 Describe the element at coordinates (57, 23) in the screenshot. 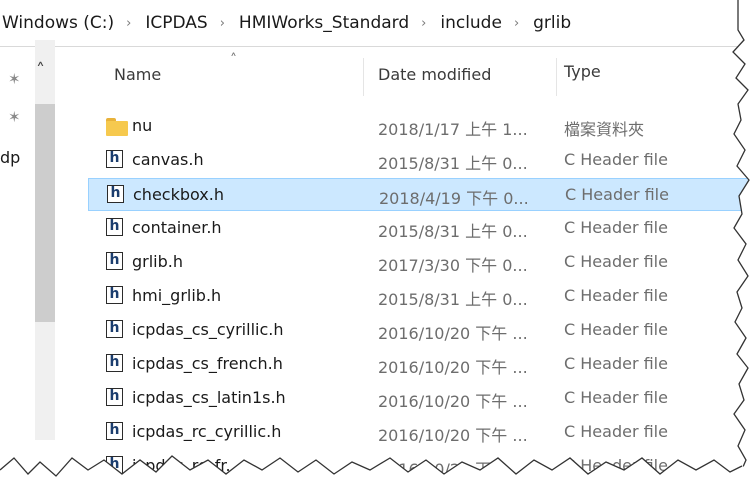

I see `breadcrumb-item-windows-c: Windows (C:)` at that location.